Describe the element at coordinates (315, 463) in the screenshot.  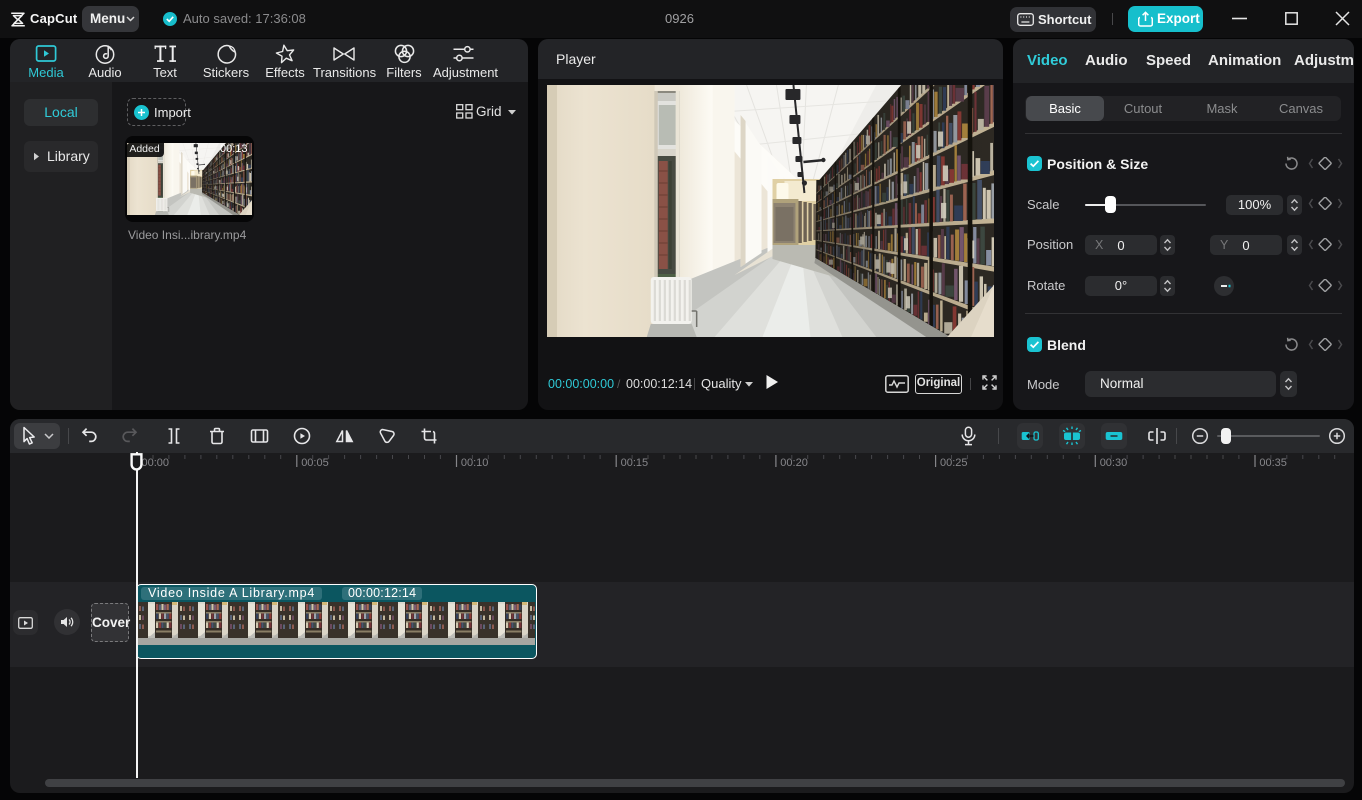
I see `svg-text: 00:05` at that location.